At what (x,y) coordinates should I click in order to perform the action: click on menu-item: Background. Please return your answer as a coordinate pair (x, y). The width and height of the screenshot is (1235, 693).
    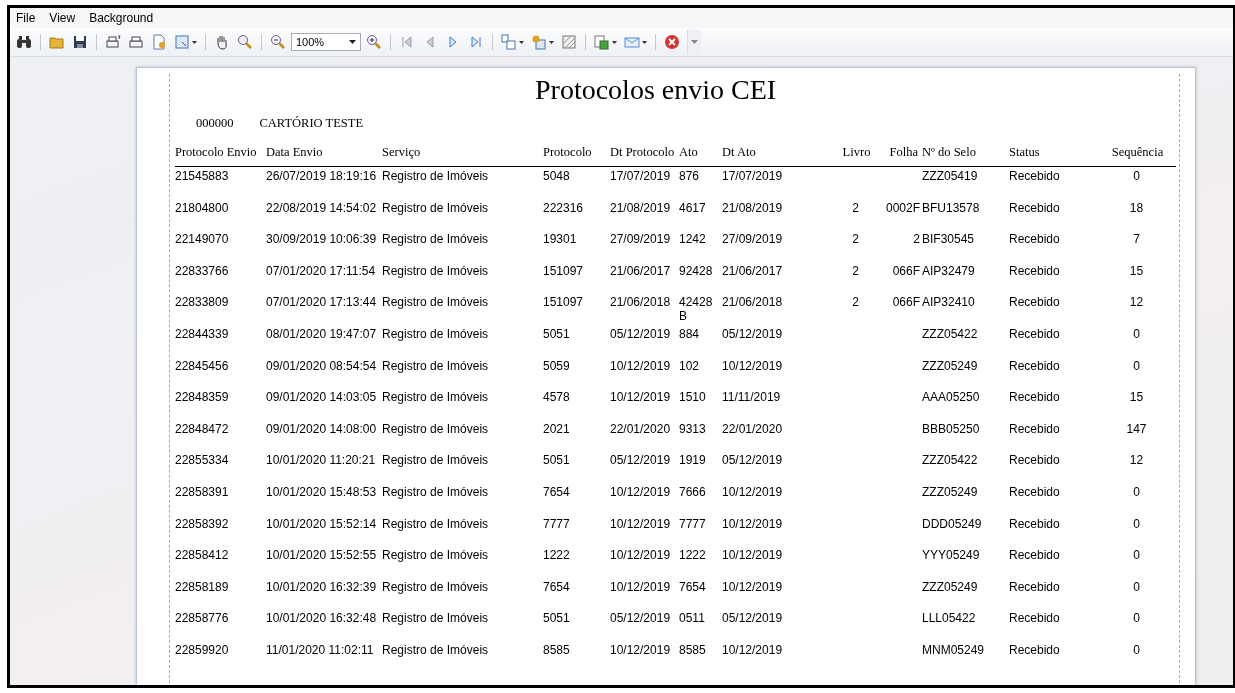
    Looking at the image, I should click on (121, 18).